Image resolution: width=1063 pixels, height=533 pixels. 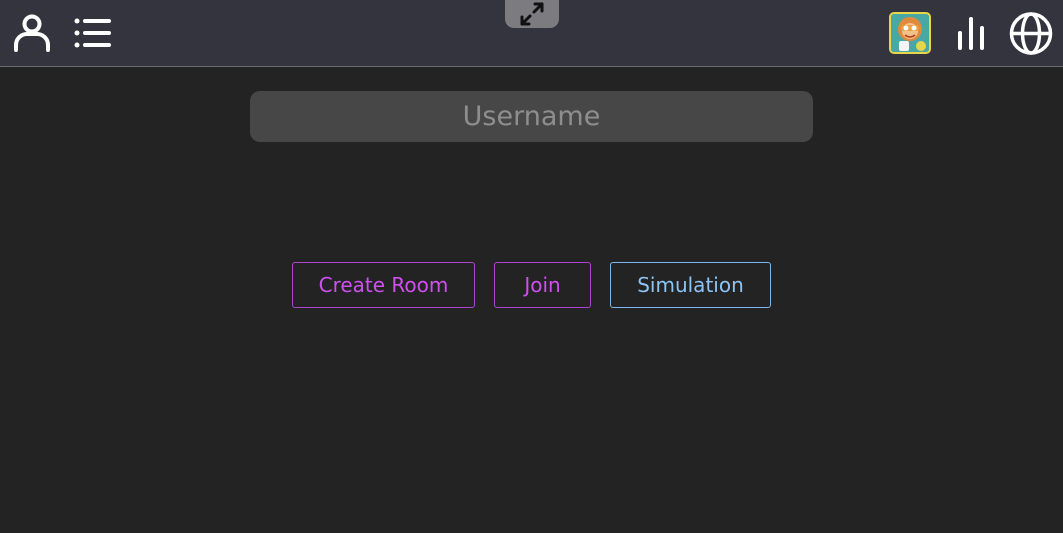 I want to click on stats-button, so click(x=971, y=33).